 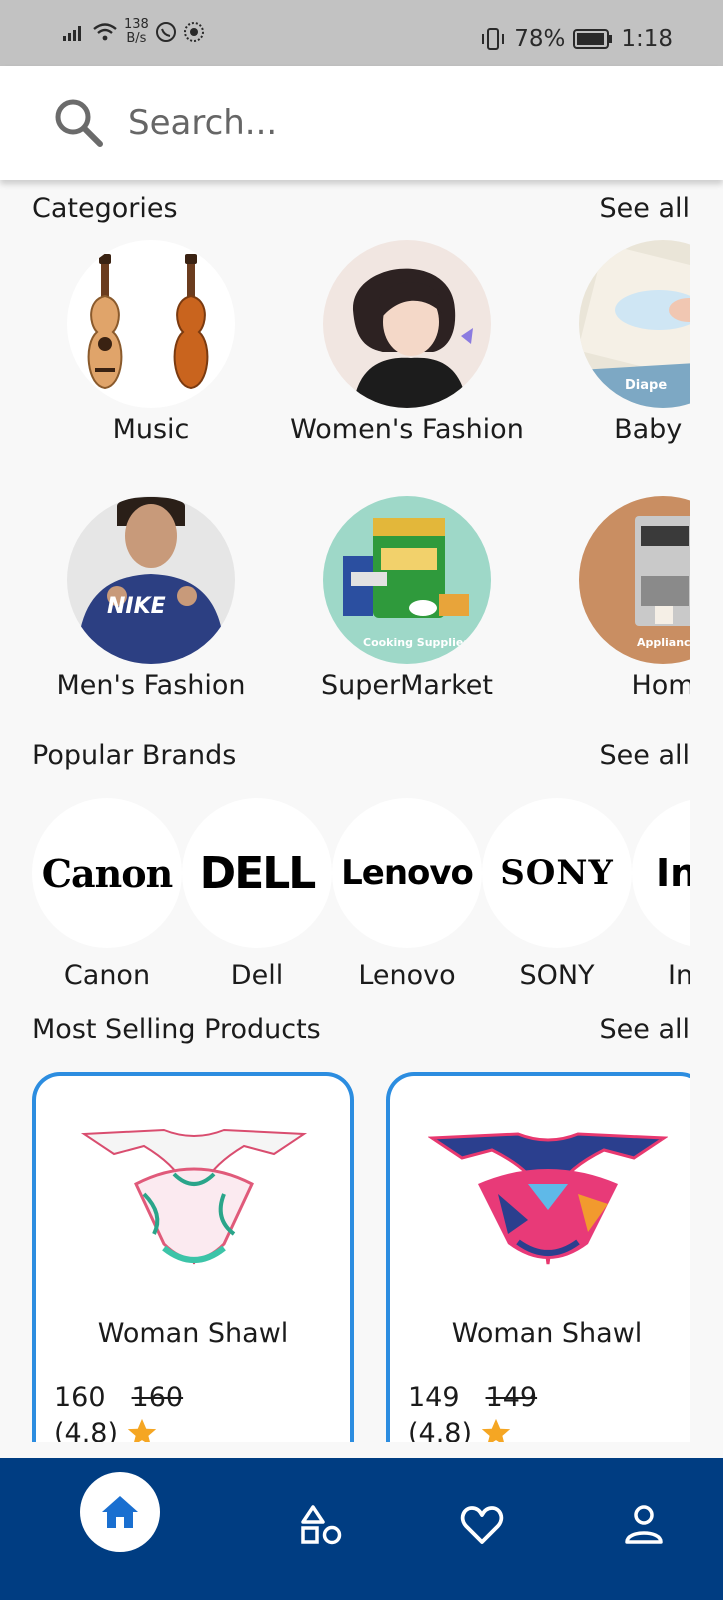 I want to click on home-icon, so click(x=120, y=1512).